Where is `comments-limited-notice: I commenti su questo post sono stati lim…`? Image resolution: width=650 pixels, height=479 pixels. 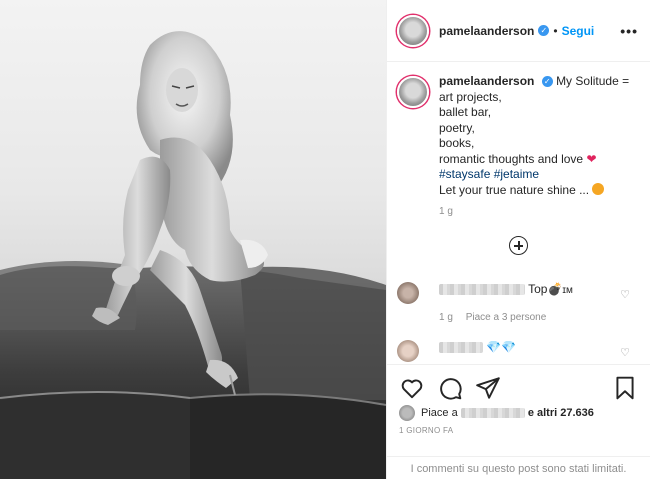
comments-limited-notice: I commenti su questo post sono stati lim… is located at coordinates (518, 467).